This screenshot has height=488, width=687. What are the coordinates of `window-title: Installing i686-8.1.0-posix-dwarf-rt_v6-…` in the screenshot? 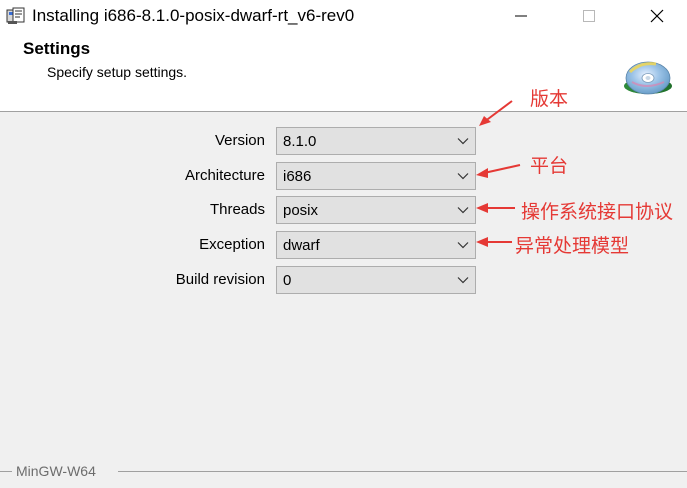 It's located at (193, 15).